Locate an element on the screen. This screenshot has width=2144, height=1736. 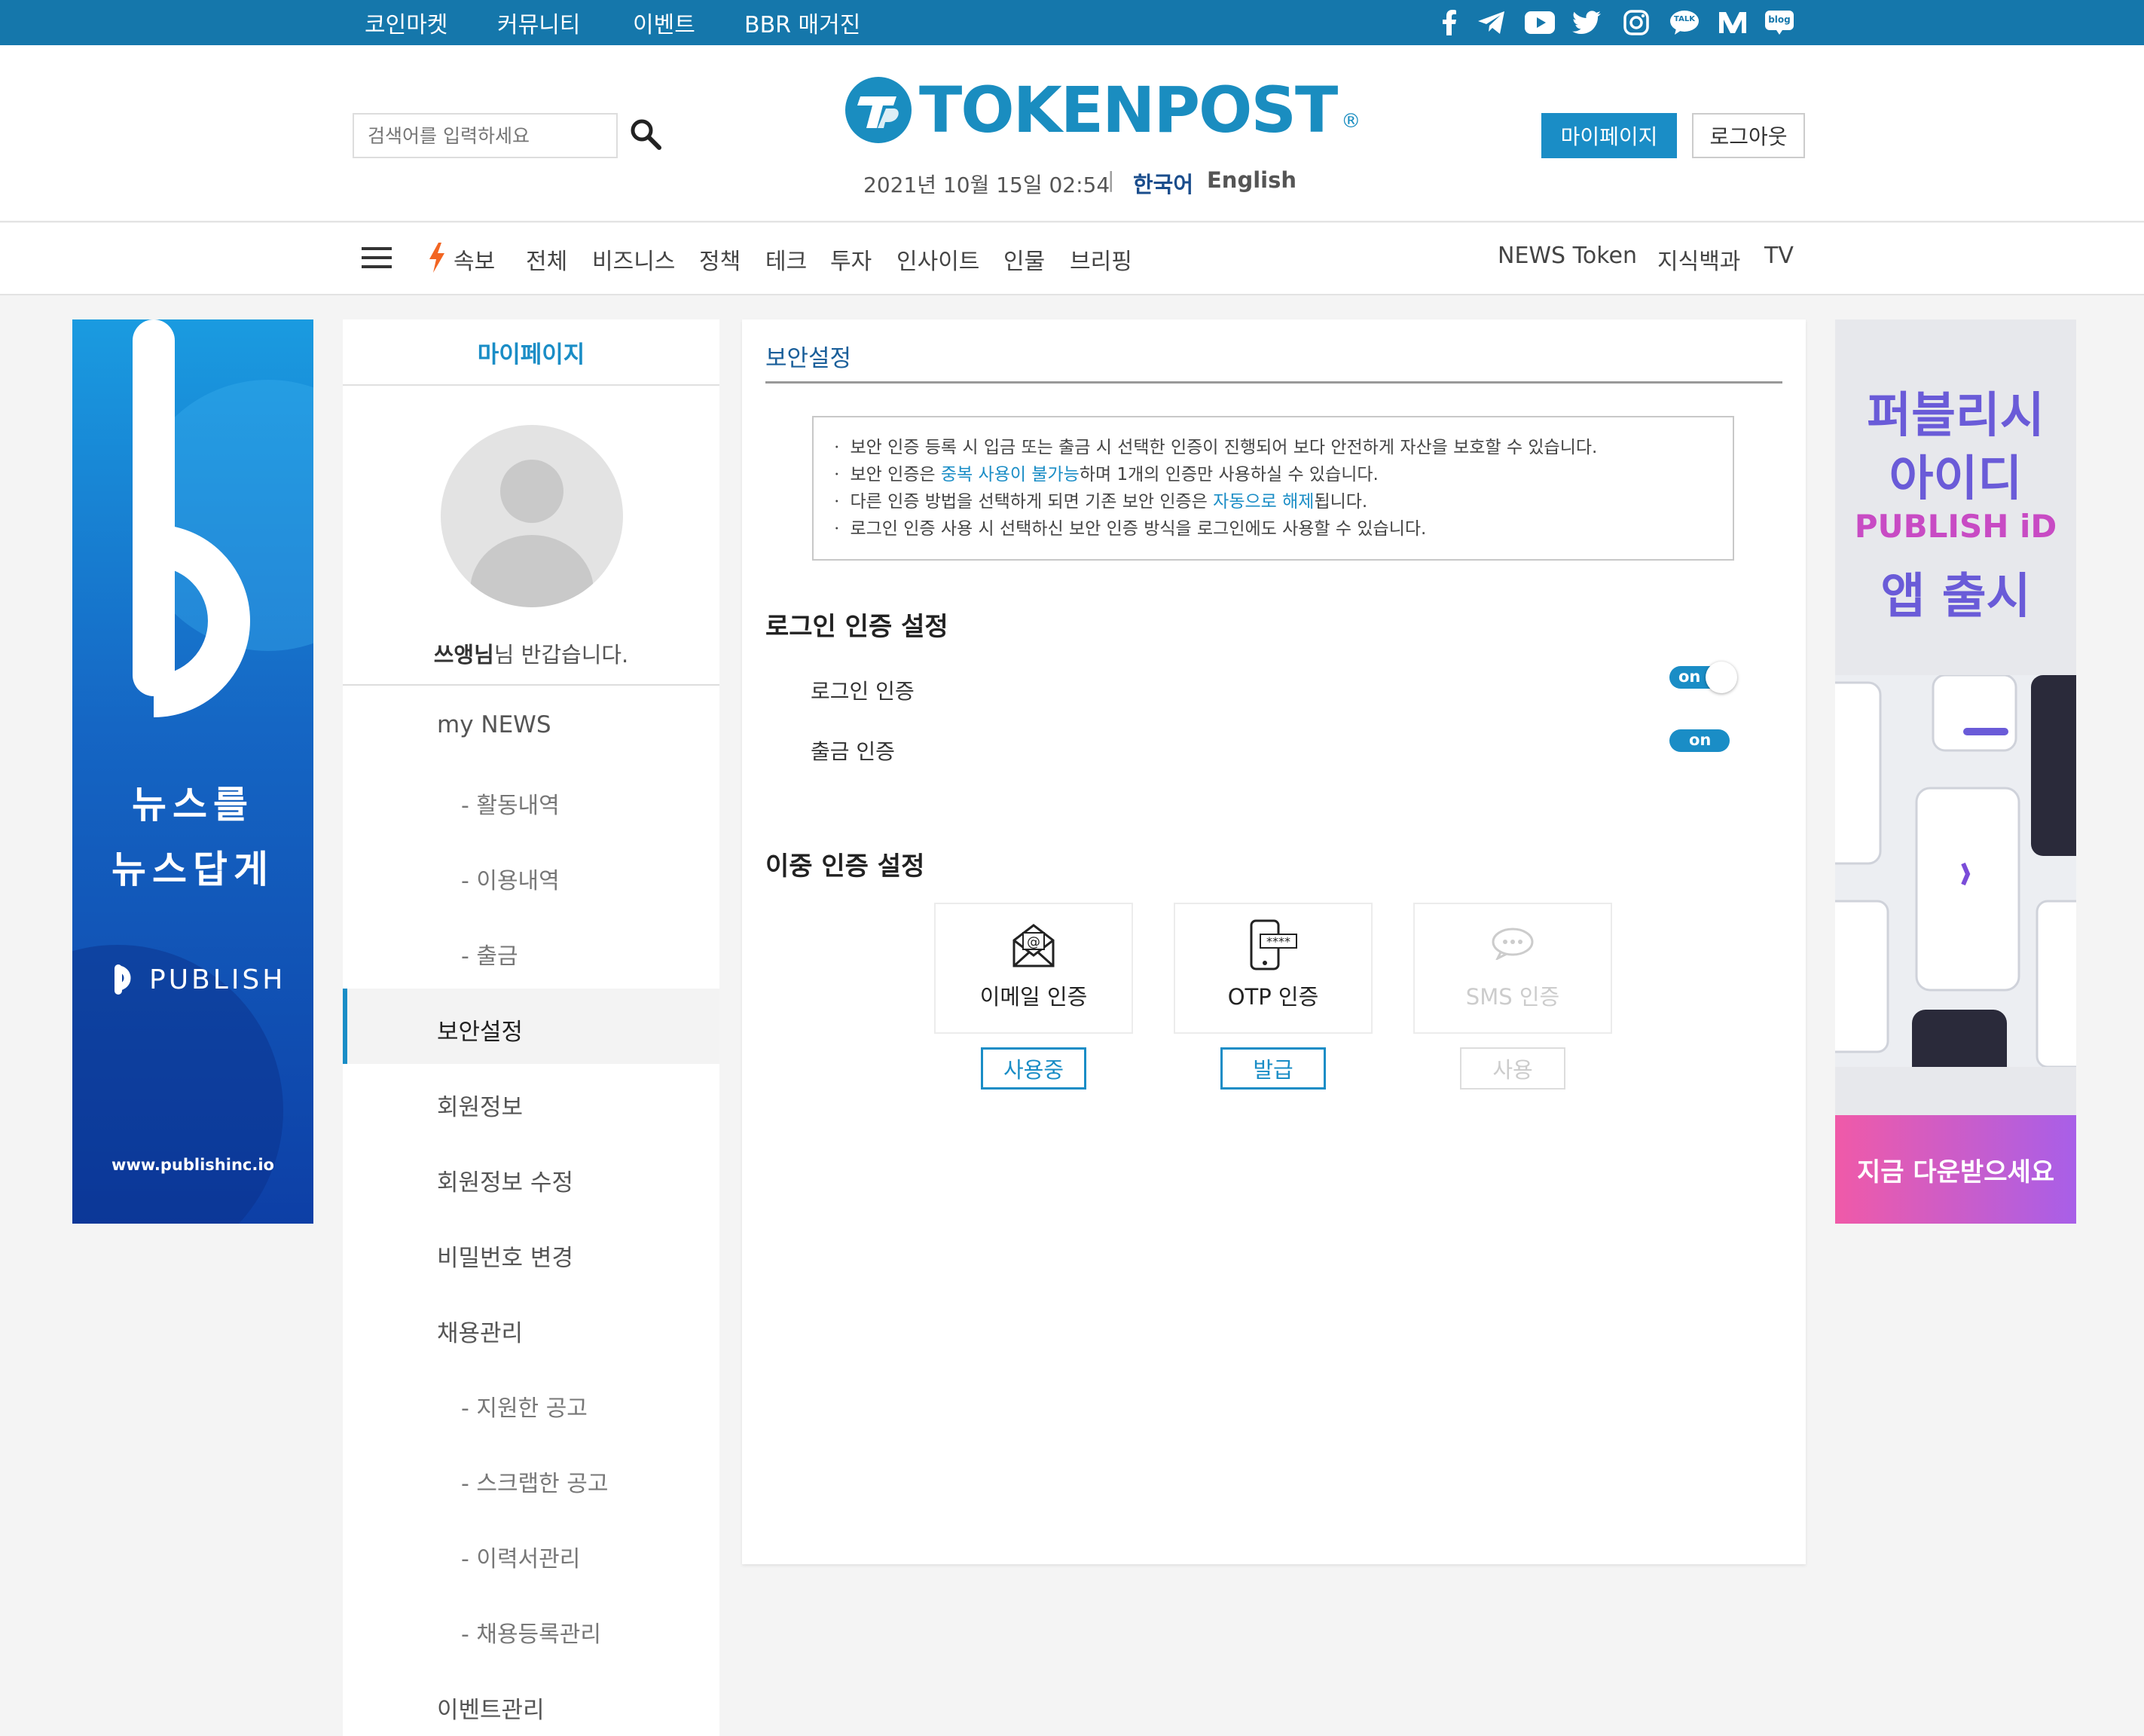
publish-logo-icon is located at coordinates (128, 980).